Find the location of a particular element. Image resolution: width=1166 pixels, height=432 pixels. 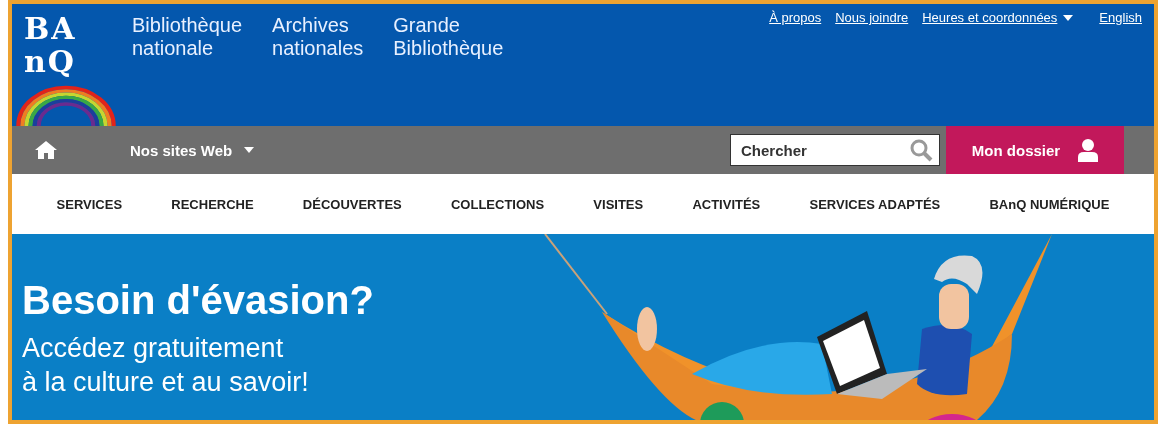

hero-subtitle: Accédez gratuitement à la culture et au savoir! is located at coordinates (166, 365).